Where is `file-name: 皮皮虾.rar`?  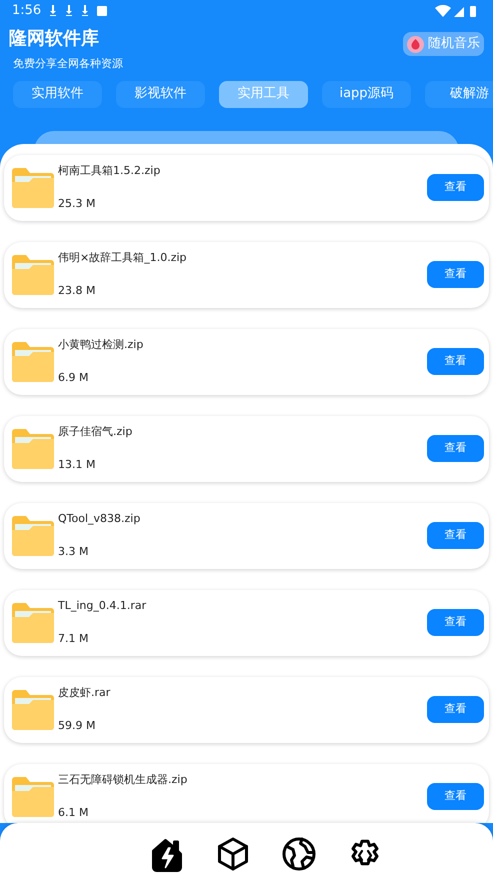
file-name: 皮皮虾.rar is located at coordinates (85, 692).